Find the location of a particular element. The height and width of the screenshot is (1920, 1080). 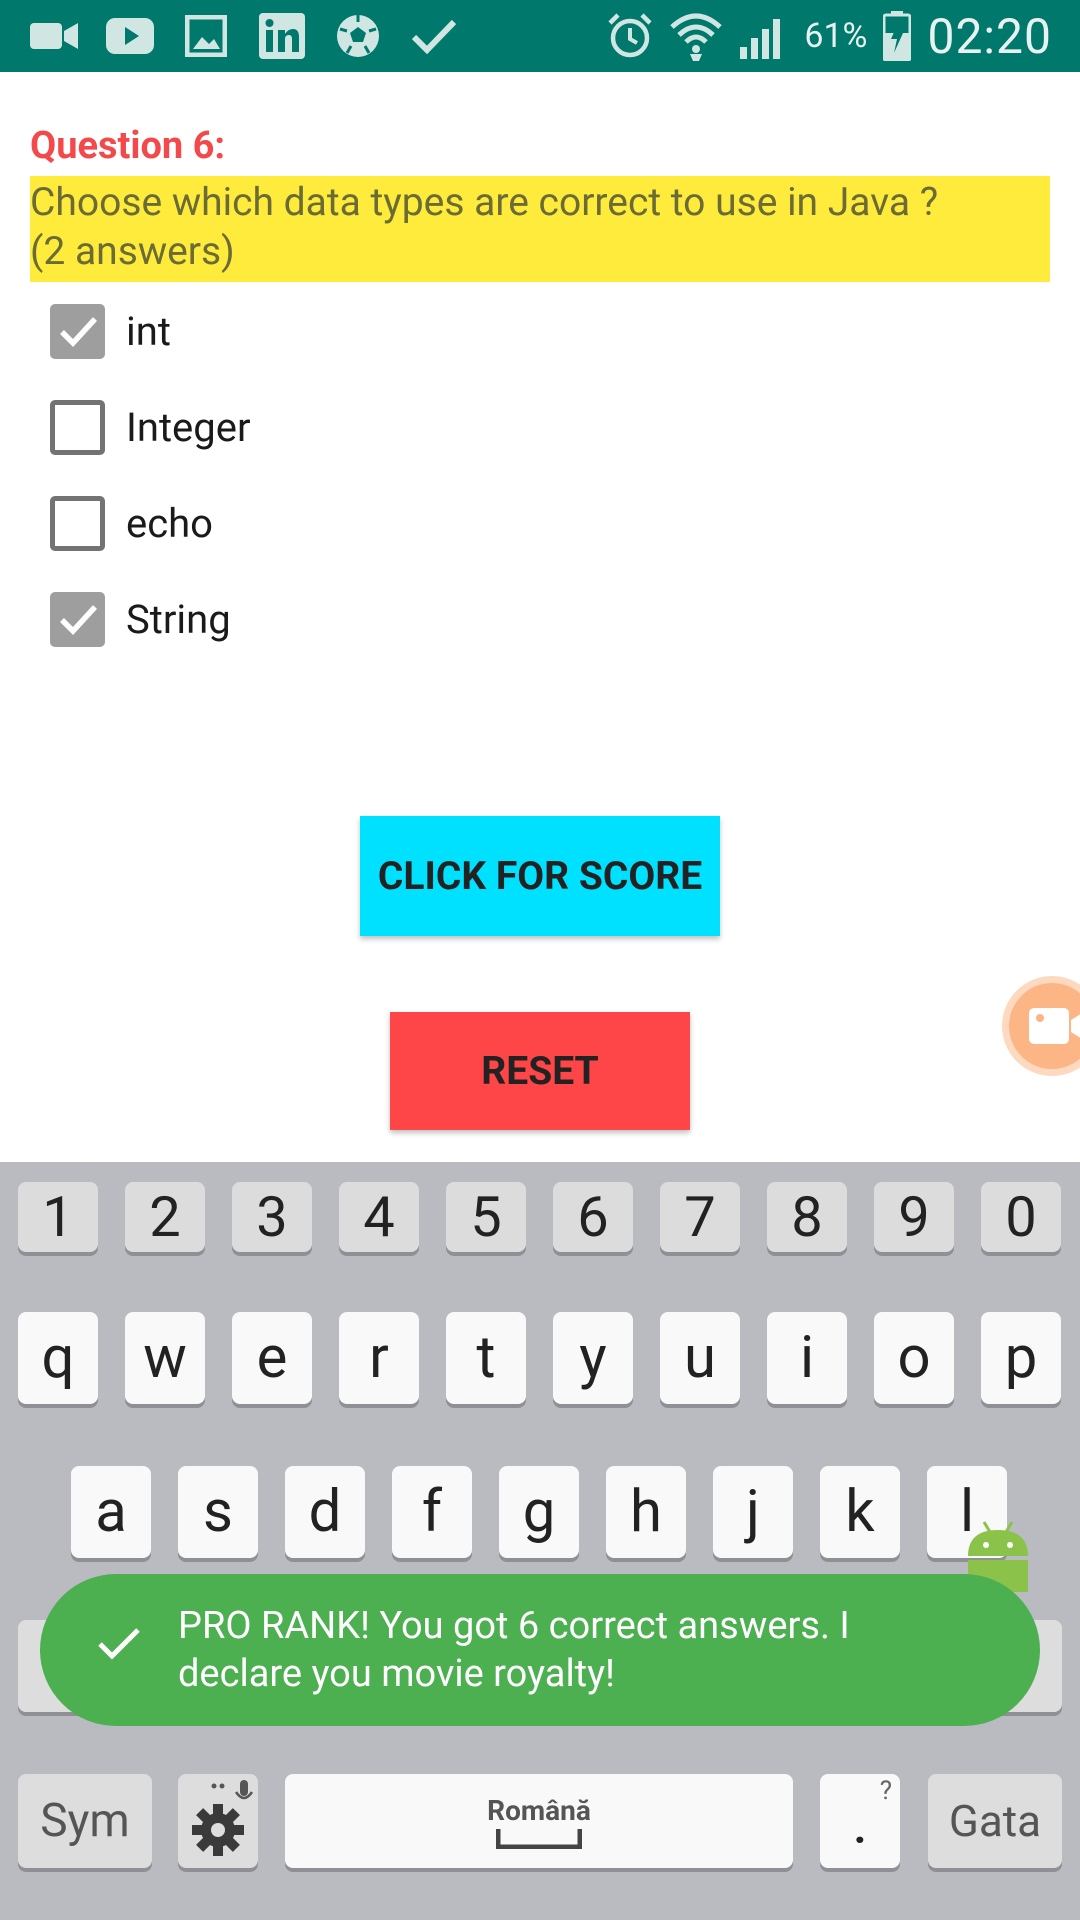

key-g: g is located at coordinates (539, 1512).